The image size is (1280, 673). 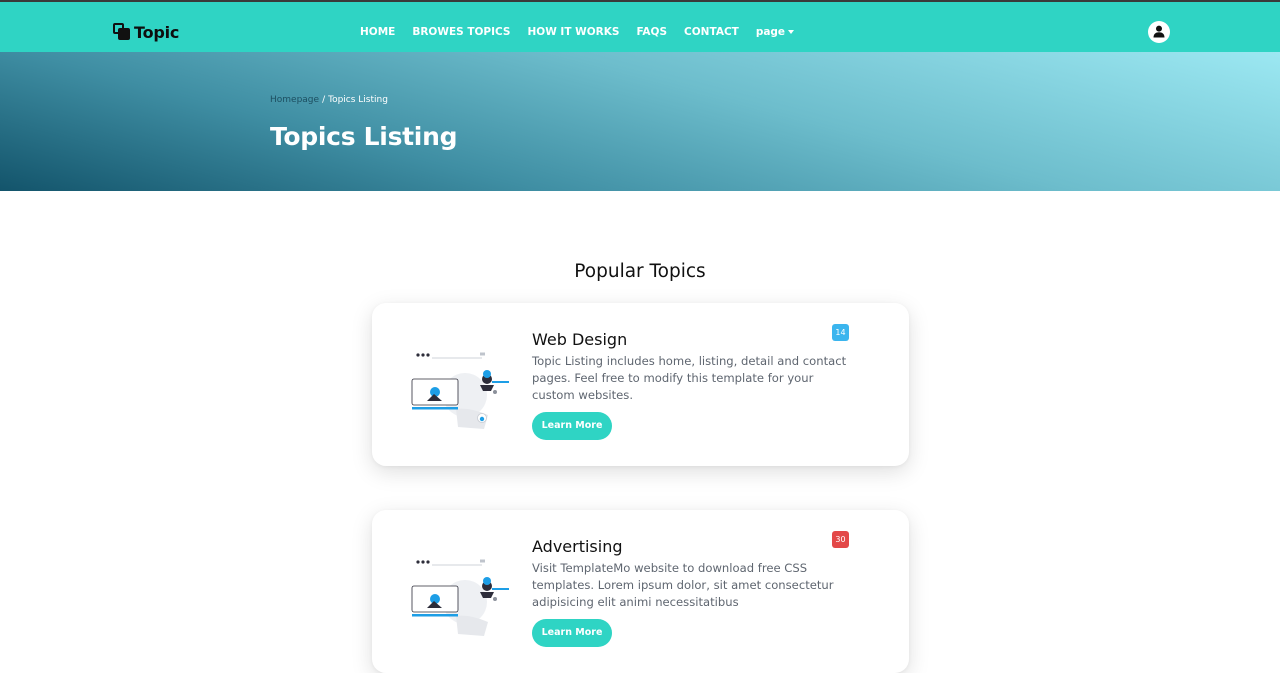 I want to click on nav-home: HOME, so click(x=377, y=32).